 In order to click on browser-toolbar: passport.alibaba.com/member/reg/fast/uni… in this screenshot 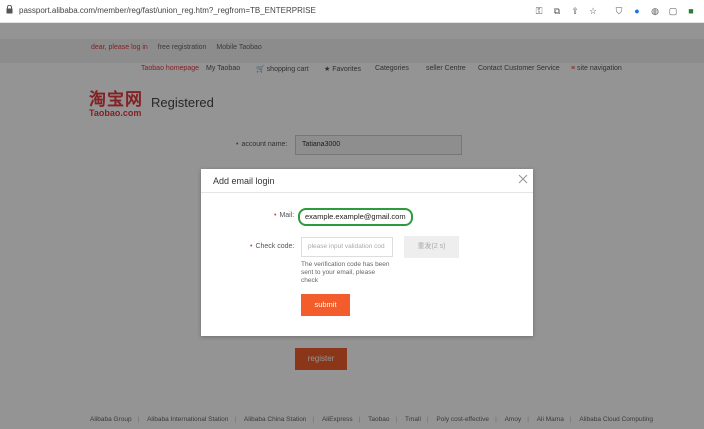, I will do `click(352, 11)`.